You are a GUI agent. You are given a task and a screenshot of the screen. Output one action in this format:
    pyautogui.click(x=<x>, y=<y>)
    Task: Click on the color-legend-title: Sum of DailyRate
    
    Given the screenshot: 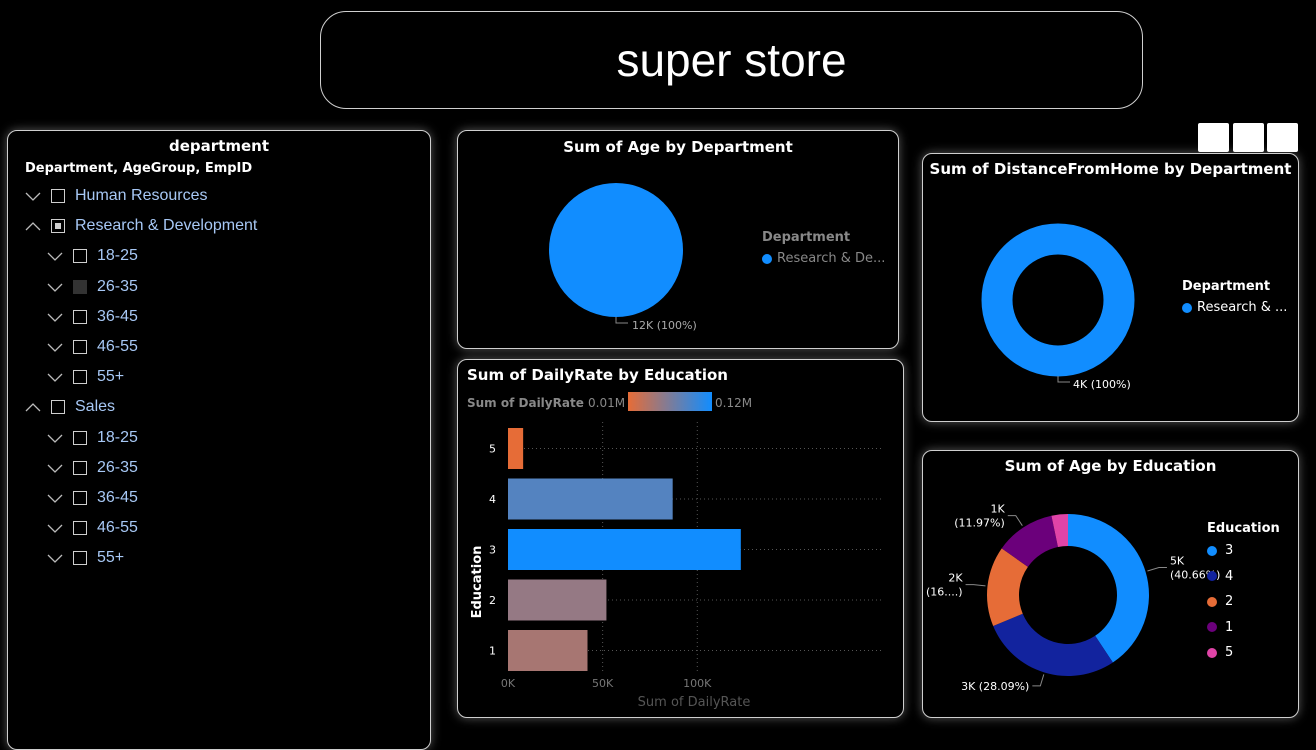 What is the action you would take?
    pyautogui.click(x=525, y=403)
    